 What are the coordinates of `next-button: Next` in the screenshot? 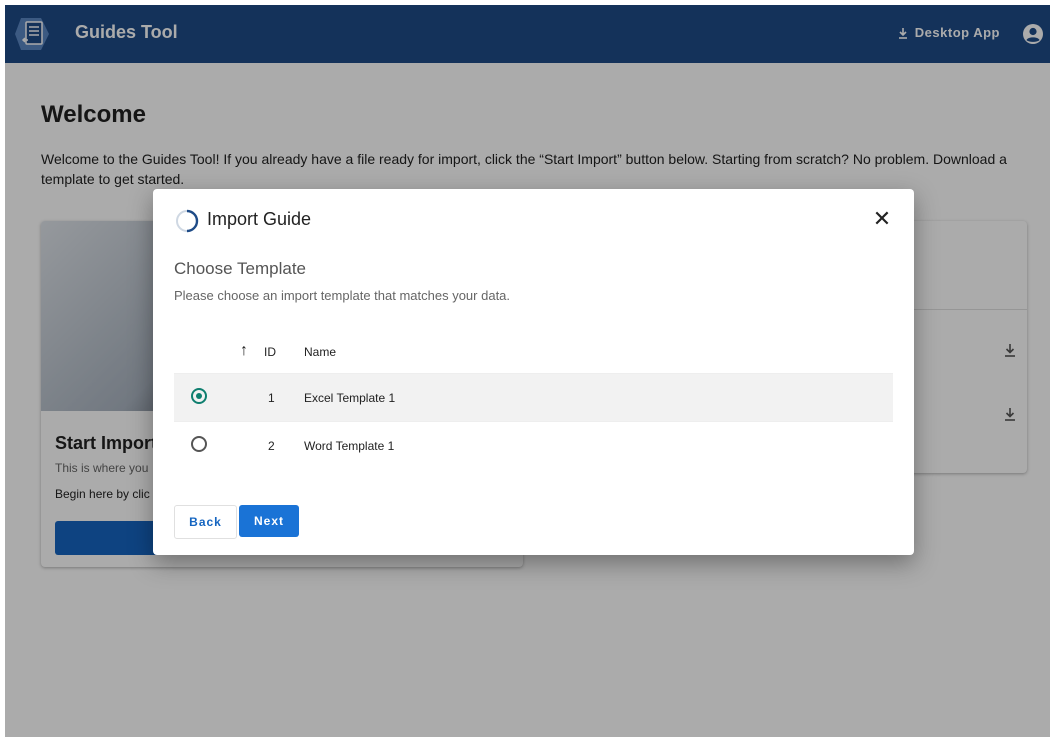 It's located at (269, 521).